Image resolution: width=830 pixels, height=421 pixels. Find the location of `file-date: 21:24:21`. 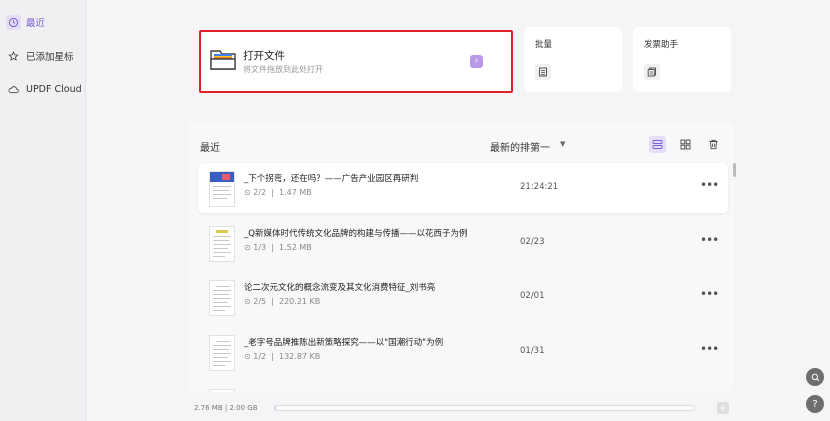

file-date: 21:24:21 is located at coordinates (539, 187).